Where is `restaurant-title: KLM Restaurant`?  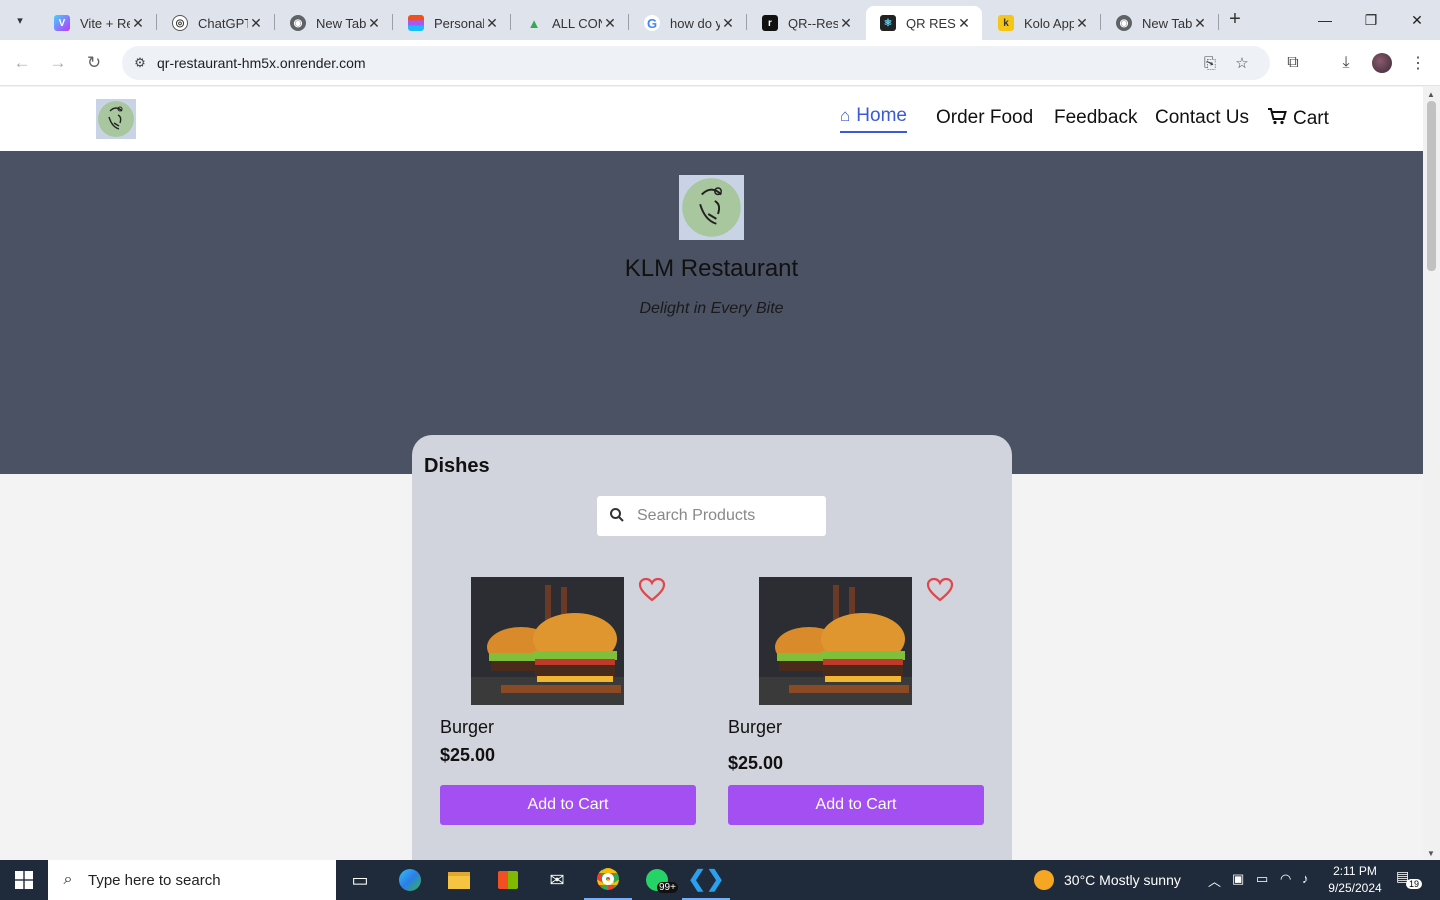
restaurant-title: KLM Restaurant is located at coordinates (711, 268).